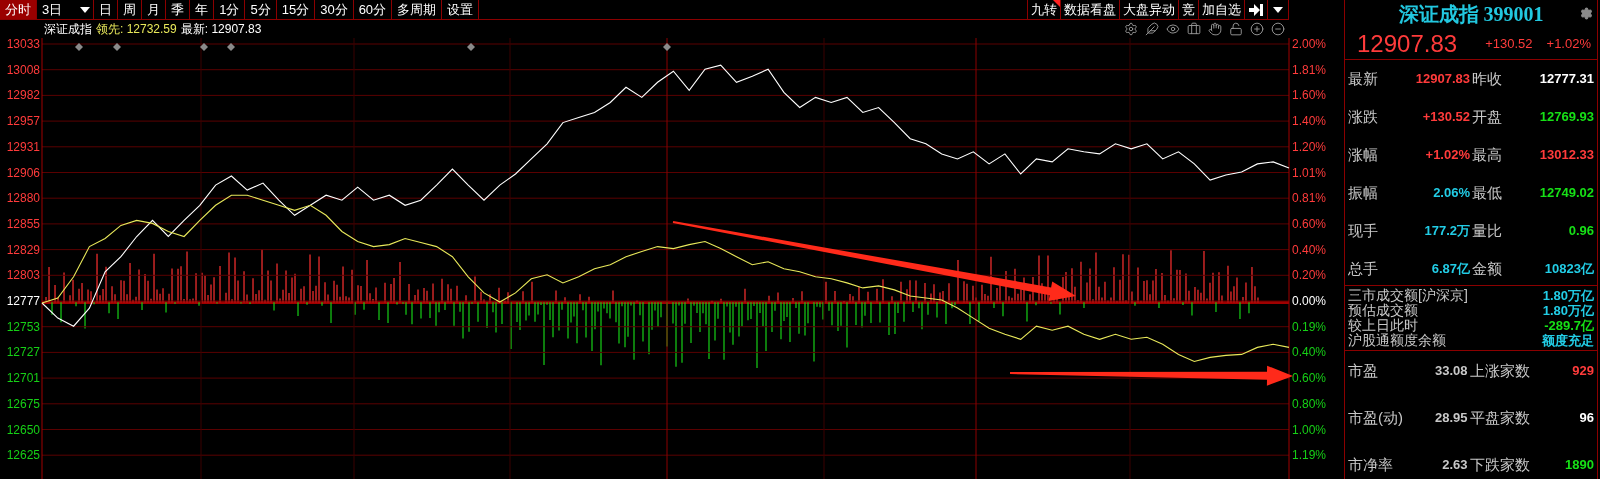  I want to click on price-change: +130.52, so click(1509, 43).